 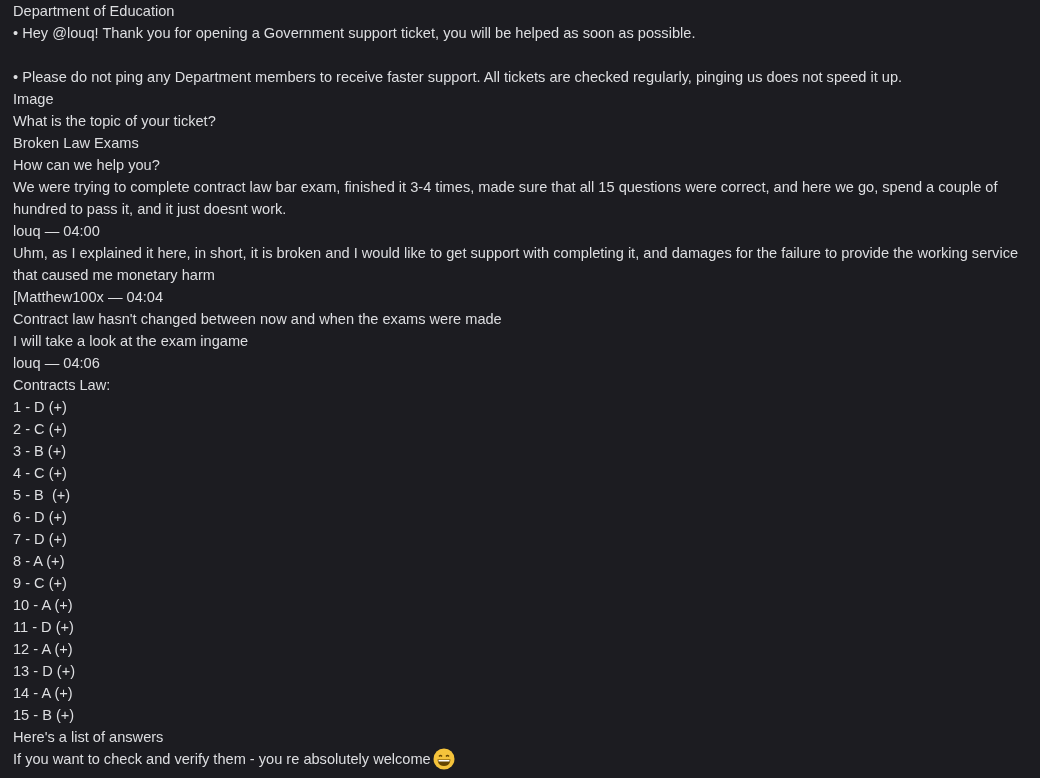 What do you see at coordinates (45, 671) in the screenshot?
I see `message-line: 13 - D (+)` at bounding box center [45, 671].